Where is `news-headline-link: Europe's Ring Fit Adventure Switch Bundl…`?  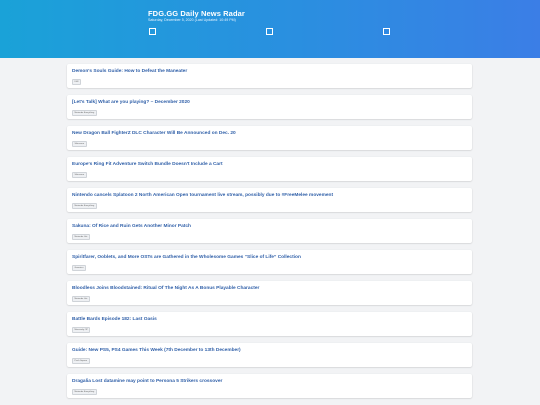 news-headline-link: Europe's Ring Fit Adventure Switch Bundl… is located at coordinates (147, 164).